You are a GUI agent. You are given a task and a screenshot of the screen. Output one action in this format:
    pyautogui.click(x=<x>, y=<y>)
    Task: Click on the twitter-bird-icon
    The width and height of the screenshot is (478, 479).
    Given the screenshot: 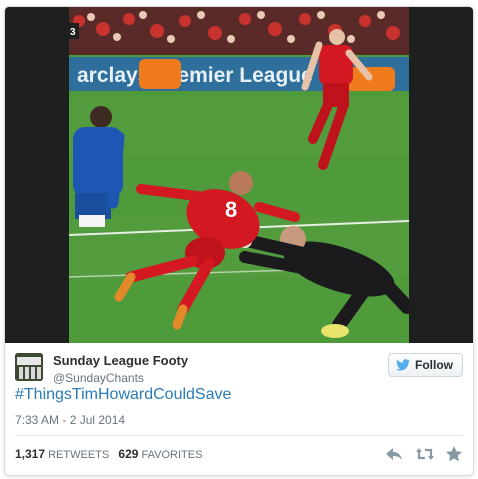 What is the action you would take?
    pyautogui.click(x=403, y=365)
    